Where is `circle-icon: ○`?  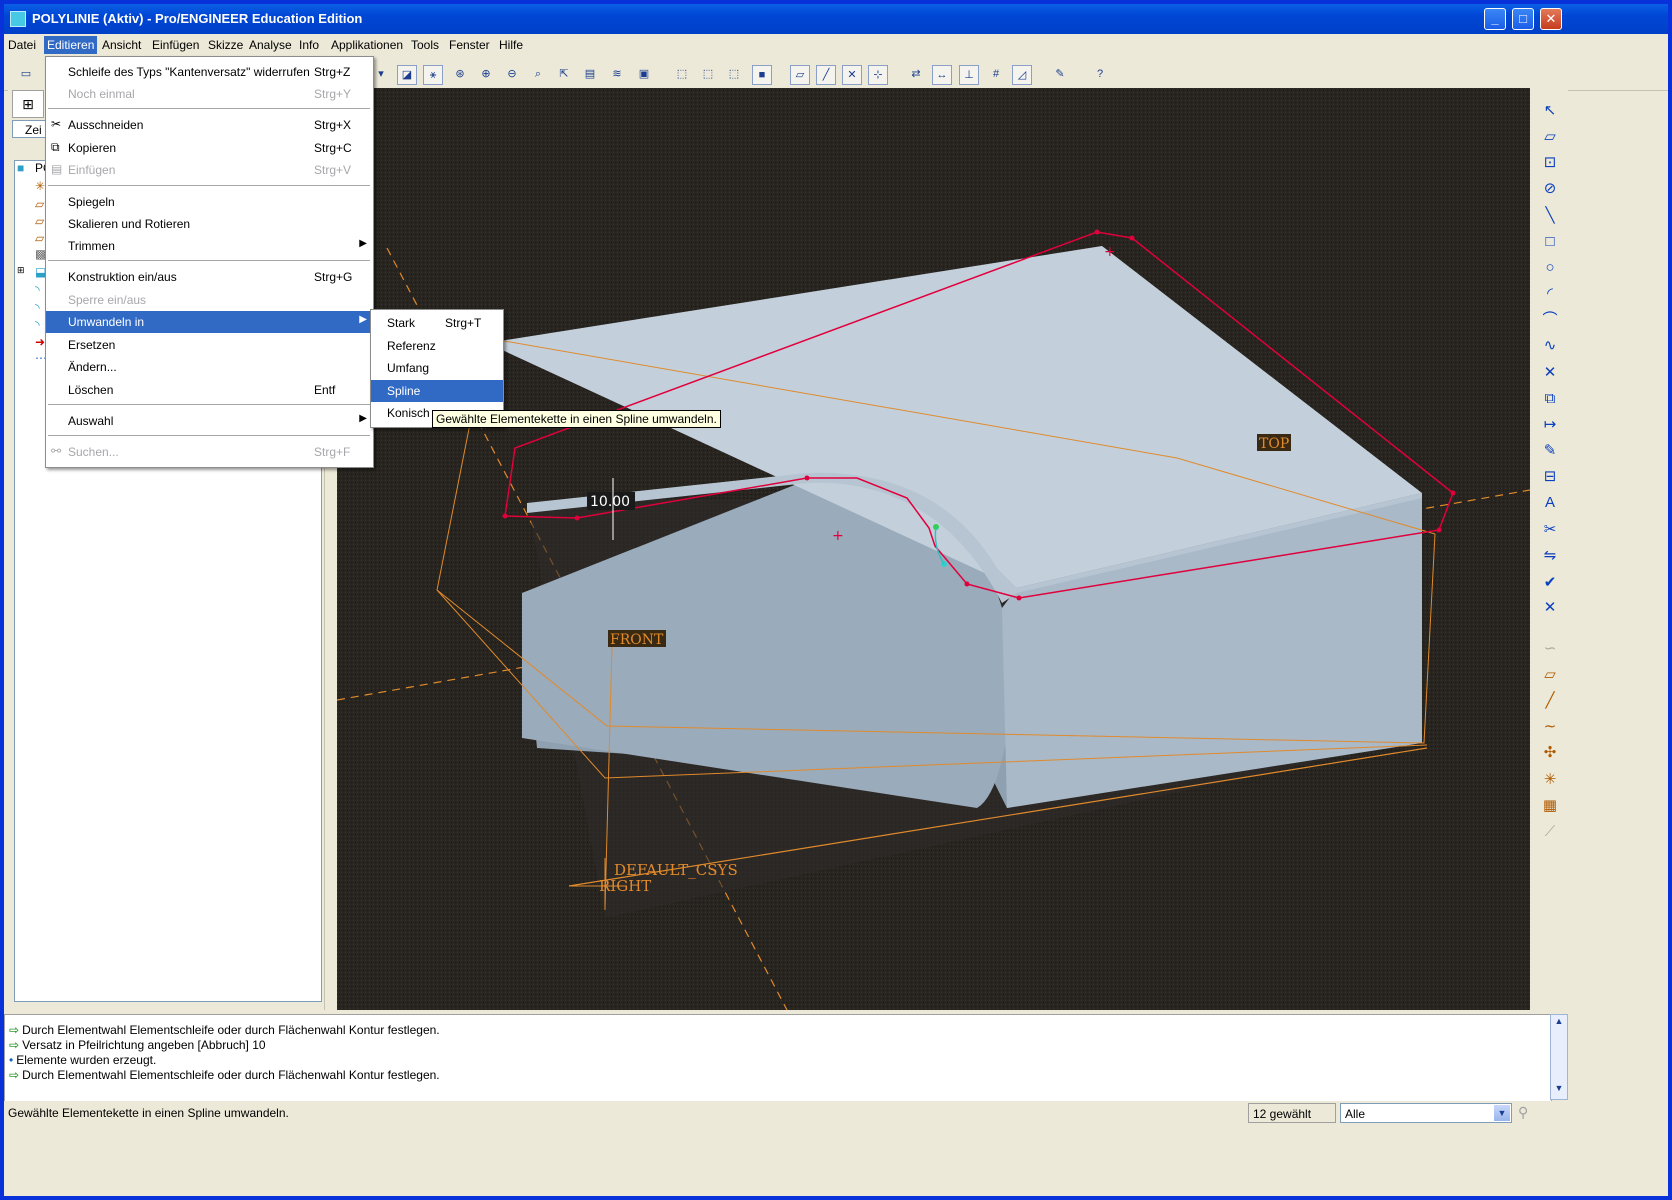 circle-icon: ○ is located at coordinates (1550, 268).